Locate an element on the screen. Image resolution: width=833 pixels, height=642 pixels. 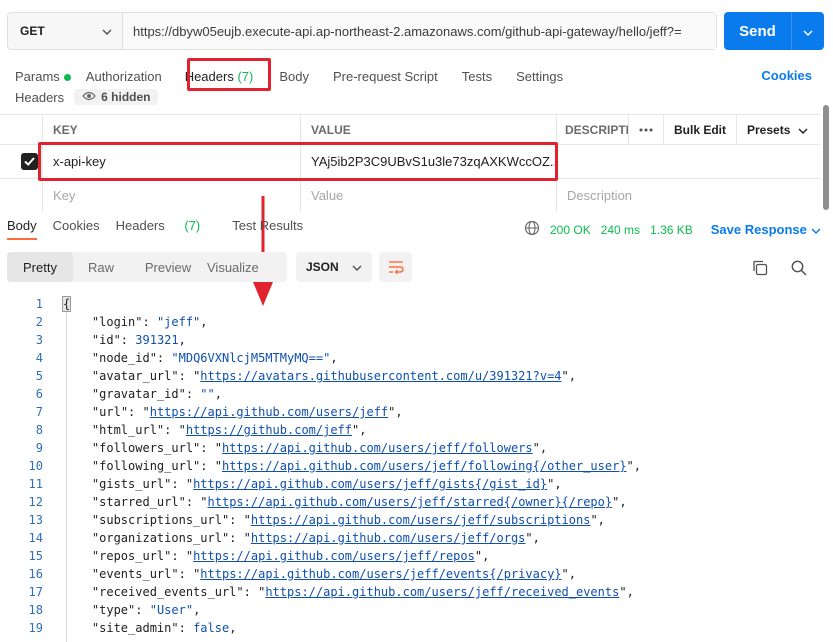
json-url-link: https://api.github.com/users/jeff/orgs is located at coordinates (388, 538).